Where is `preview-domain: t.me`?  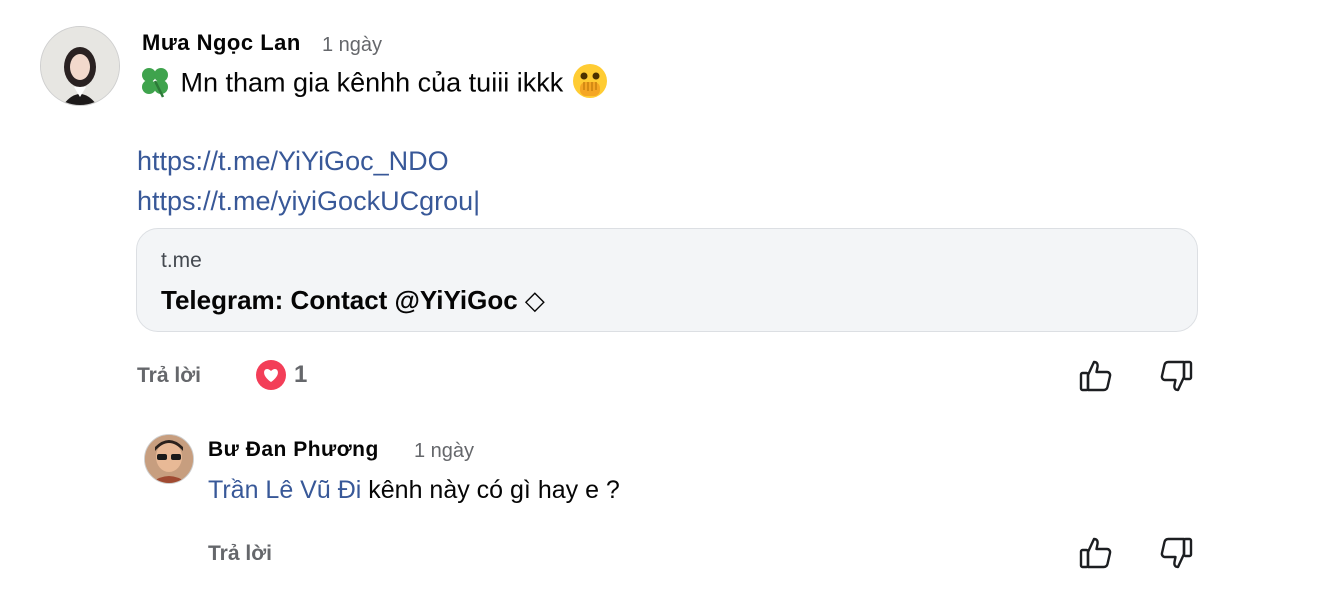 preview-domain: t.me is located at coordinates (181, 260).